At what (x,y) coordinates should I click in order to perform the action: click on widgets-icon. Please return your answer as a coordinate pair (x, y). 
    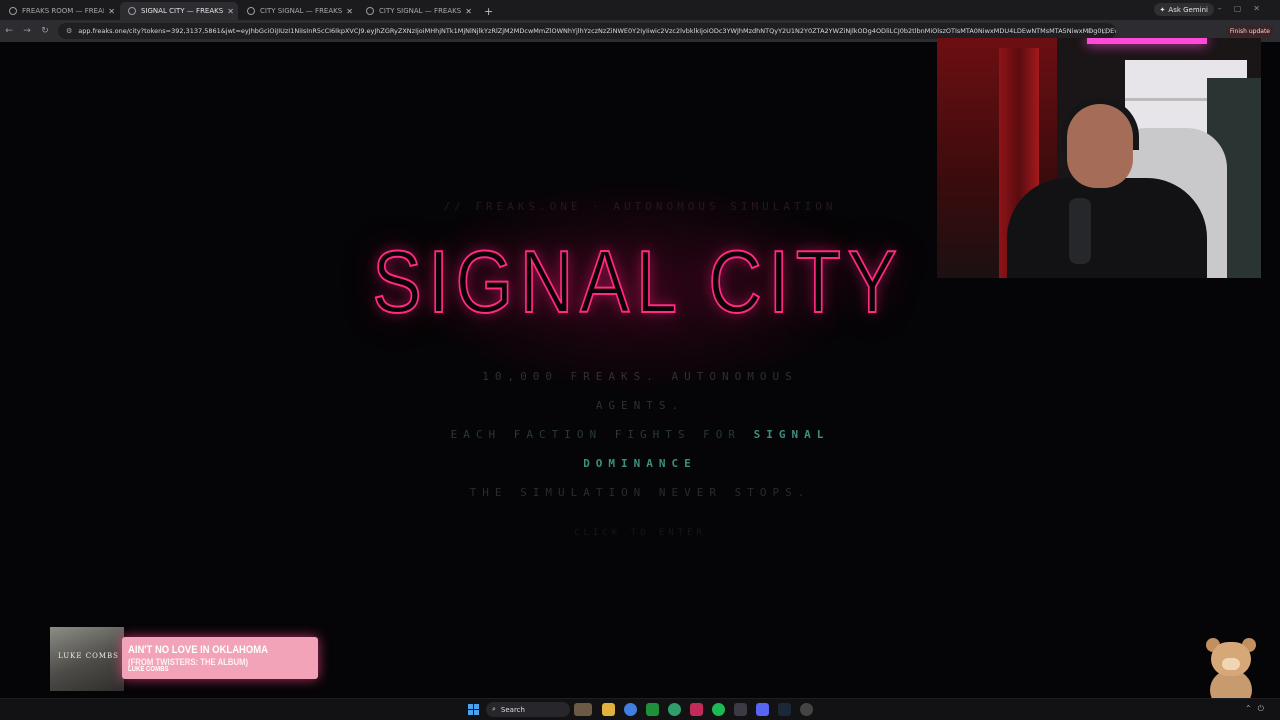
    Looking at the image, I should click on (583, 709).